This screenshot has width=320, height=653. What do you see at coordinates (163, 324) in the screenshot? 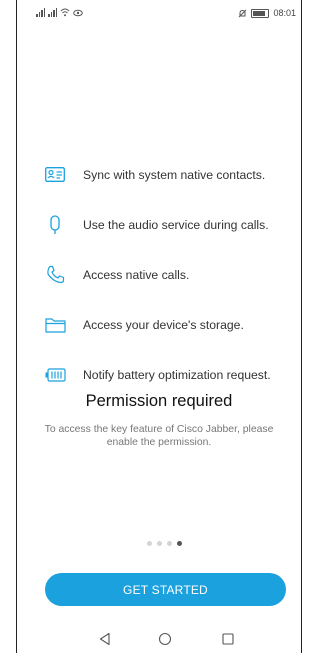
I see `permission-label: Access your device's storage.` at bounding box center [163, 324].